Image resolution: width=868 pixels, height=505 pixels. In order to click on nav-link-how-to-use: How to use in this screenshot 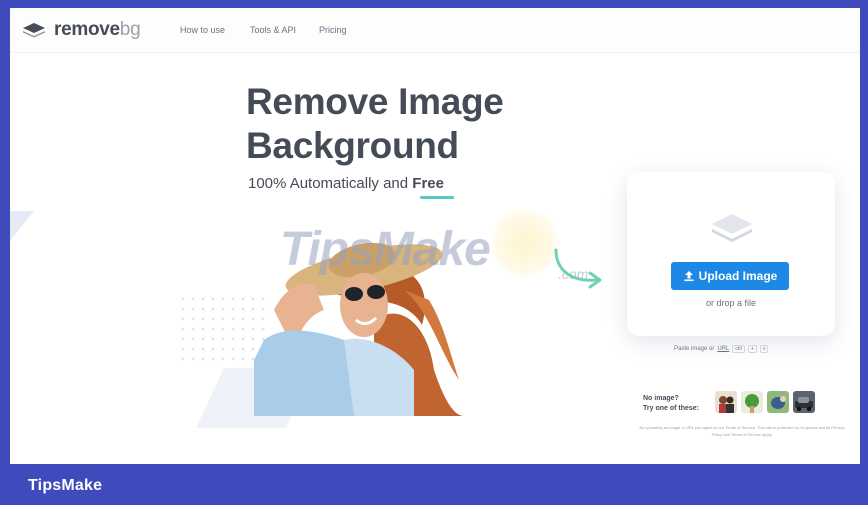, I will do `click(202, 30)`.